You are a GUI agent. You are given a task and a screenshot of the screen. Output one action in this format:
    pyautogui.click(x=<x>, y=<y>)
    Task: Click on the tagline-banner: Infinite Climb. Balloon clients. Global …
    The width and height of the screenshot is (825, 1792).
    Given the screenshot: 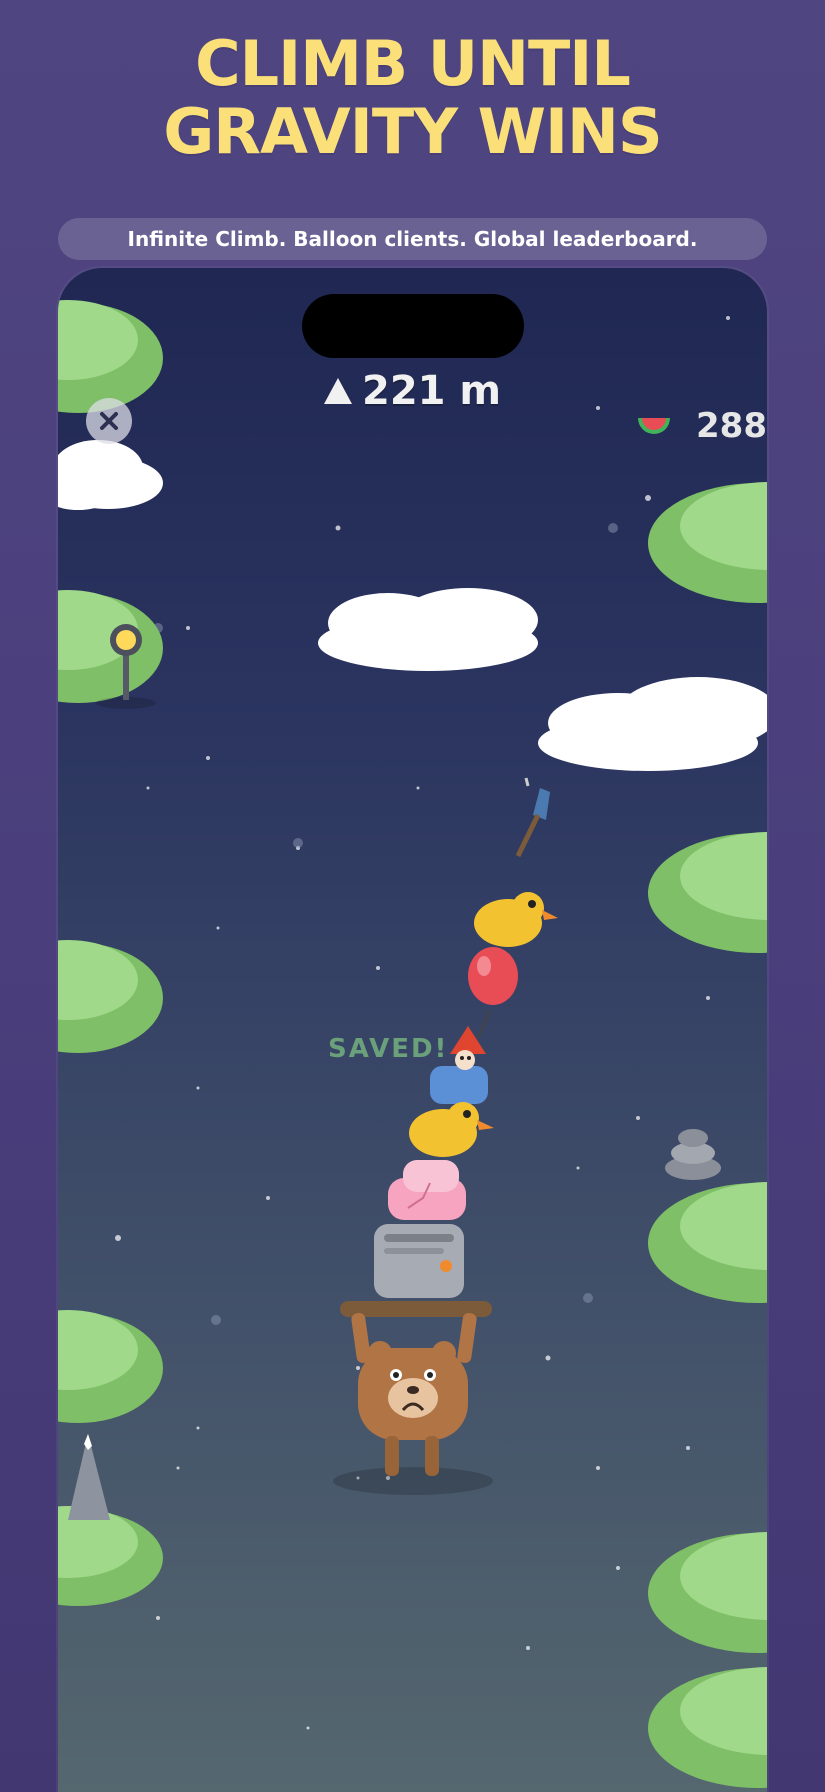 What is the action you would take?
    pyautogui.click(x=412, y=239)
    